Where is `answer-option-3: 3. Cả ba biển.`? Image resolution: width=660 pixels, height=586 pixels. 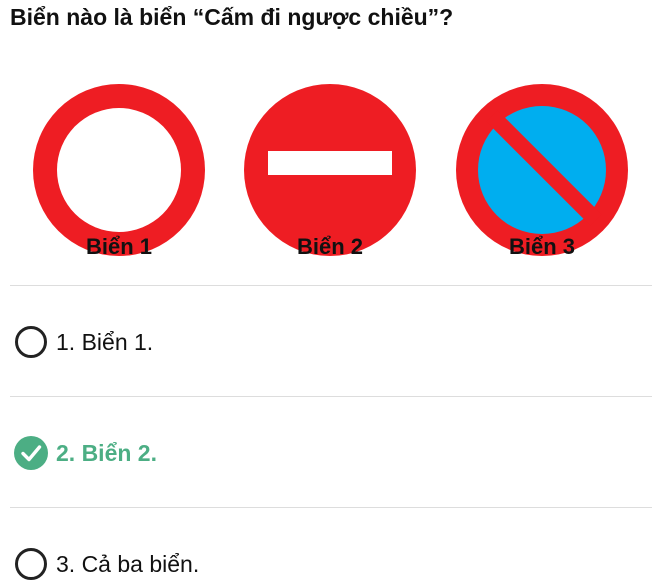
answer-option-3: 3. Cả ba biển. is located at coordinates (324, 564).